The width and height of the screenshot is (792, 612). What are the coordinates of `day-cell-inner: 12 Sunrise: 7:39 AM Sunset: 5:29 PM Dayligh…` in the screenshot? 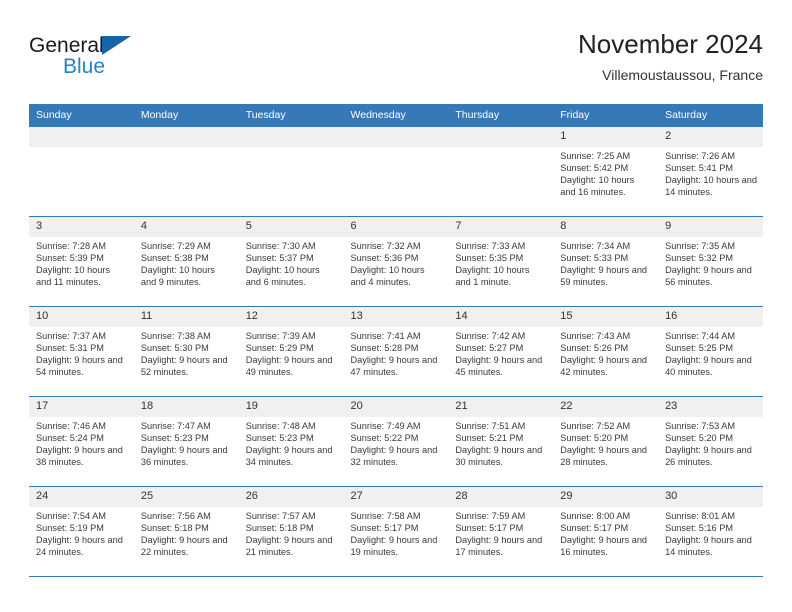 It's located at (291, 351).